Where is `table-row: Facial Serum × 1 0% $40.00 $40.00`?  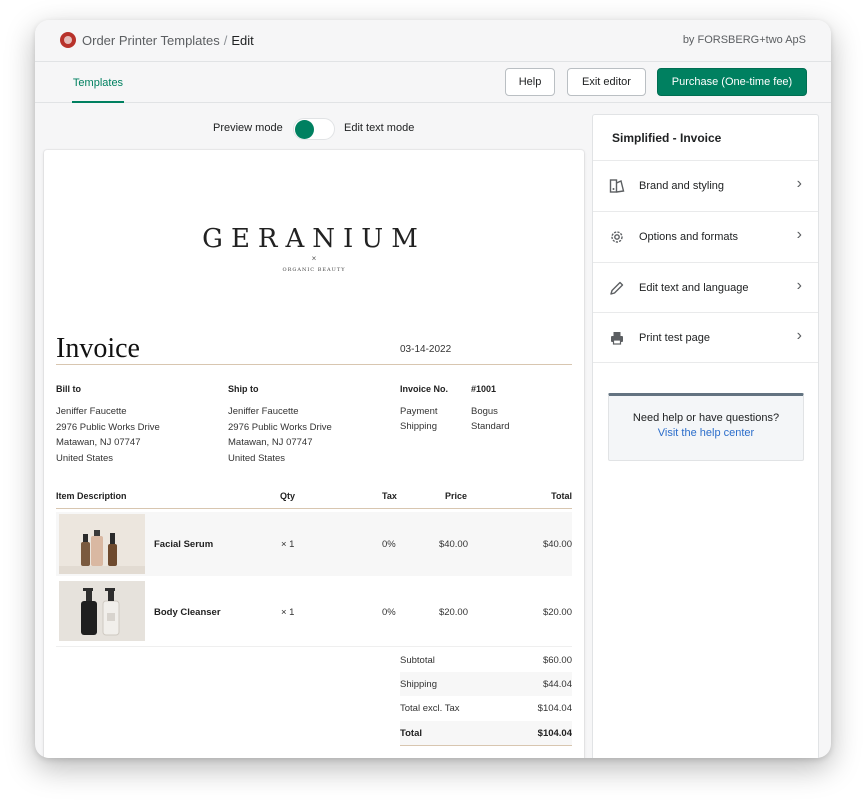 table-row: Facial Serum × 1 0% $40.00 $40.00 is located at coordinates (314, 544).